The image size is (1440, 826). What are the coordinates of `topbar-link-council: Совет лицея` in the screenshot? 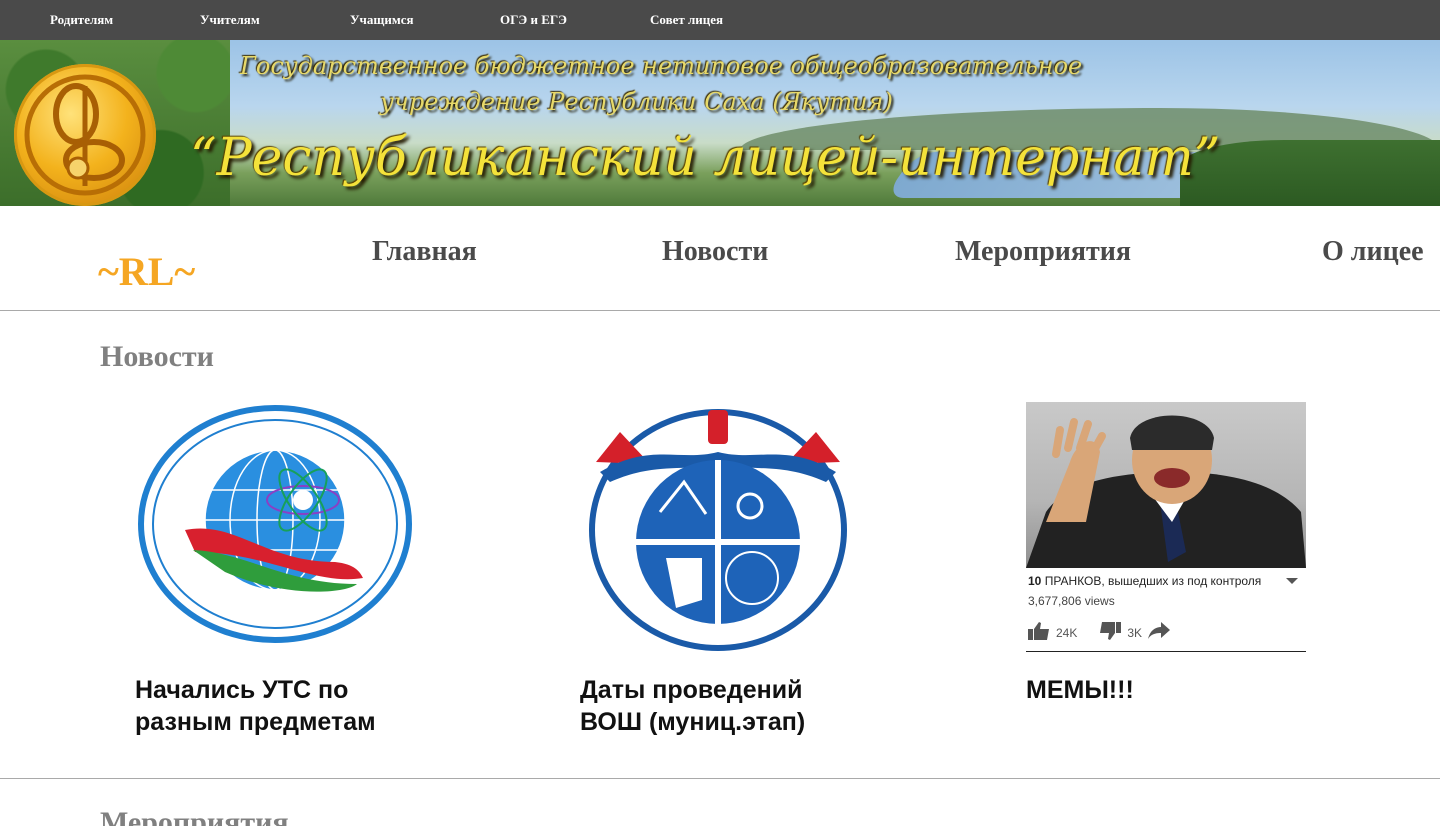 It's located at (686, 20).